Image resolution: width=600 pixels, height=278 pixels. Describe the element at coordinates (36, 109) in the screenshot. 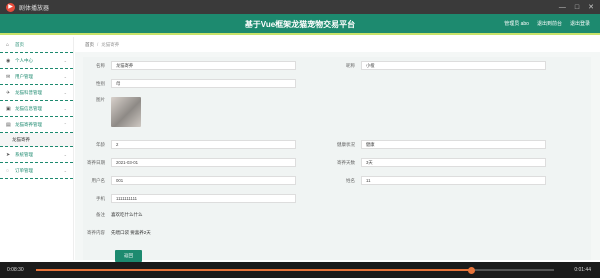

I see `sidebar-item-info: ▣ 龙猫信息管理 ⌄` at that location.